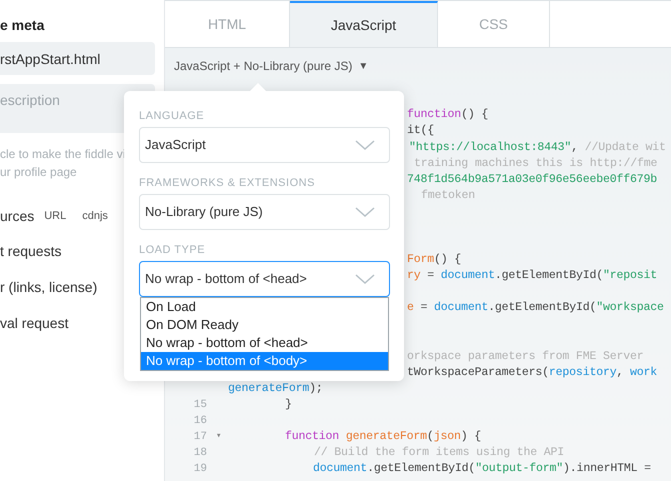  Describe the element at coordinates (264, 279) in the screenshot. I see `select-field: No wrap - bottom of <head>` at that location.